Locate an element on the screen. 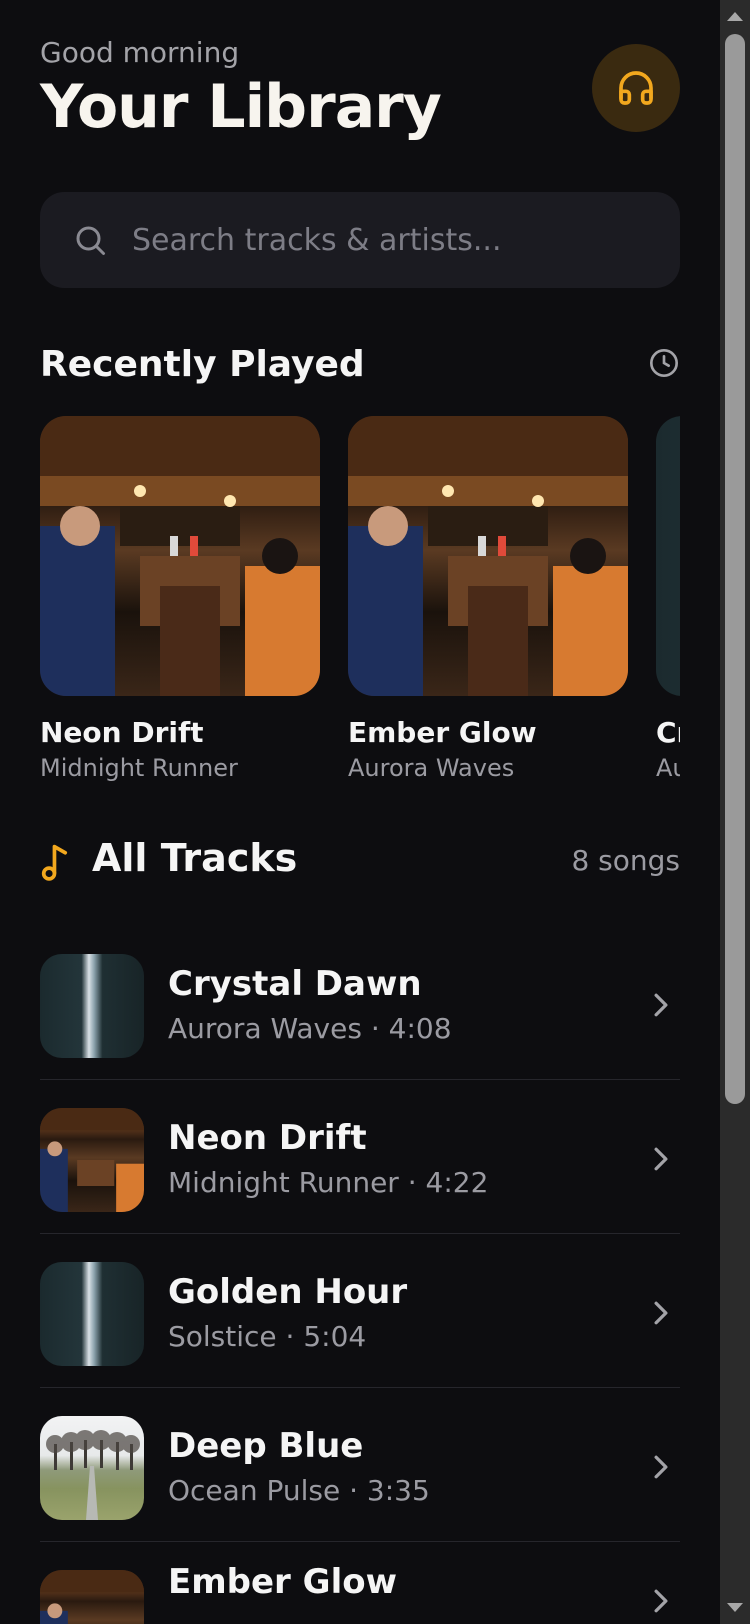 This screenshot has height=1624, width=750. track-meta: Solstice · 5:04 is located at coordinates (267, 1336).